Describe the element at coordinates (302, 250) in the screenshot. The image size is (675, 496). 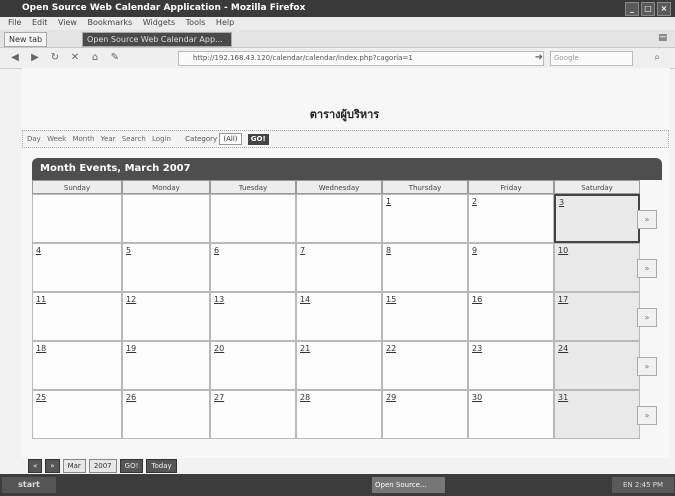
I see `day-number-link: 7` at that location.